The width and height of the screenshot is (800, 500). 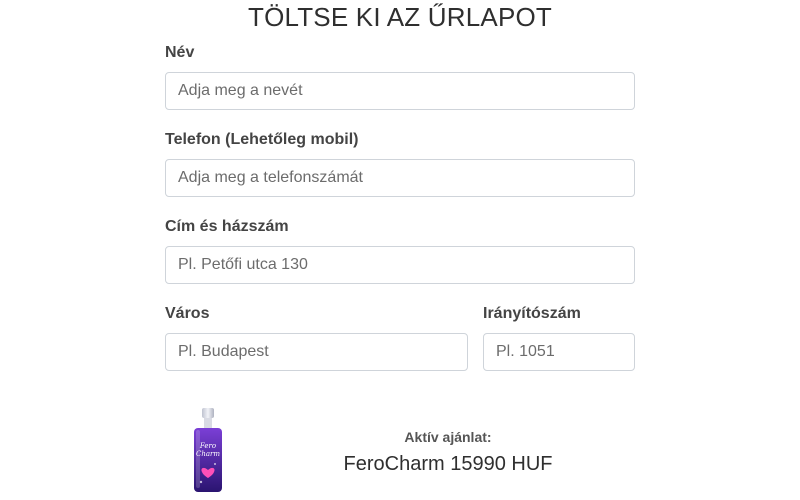 I want to click on zip-label: Irányítószám, so click(x=532, y=313).